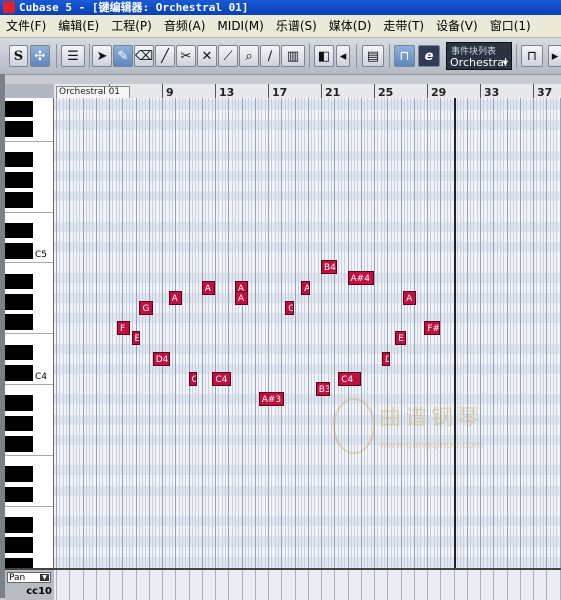 The image size is (561, 600). What do you see at coordinates (268, 91) in the screenshot?
I see `ruler-bar-line` at bounding box center [268, 91].